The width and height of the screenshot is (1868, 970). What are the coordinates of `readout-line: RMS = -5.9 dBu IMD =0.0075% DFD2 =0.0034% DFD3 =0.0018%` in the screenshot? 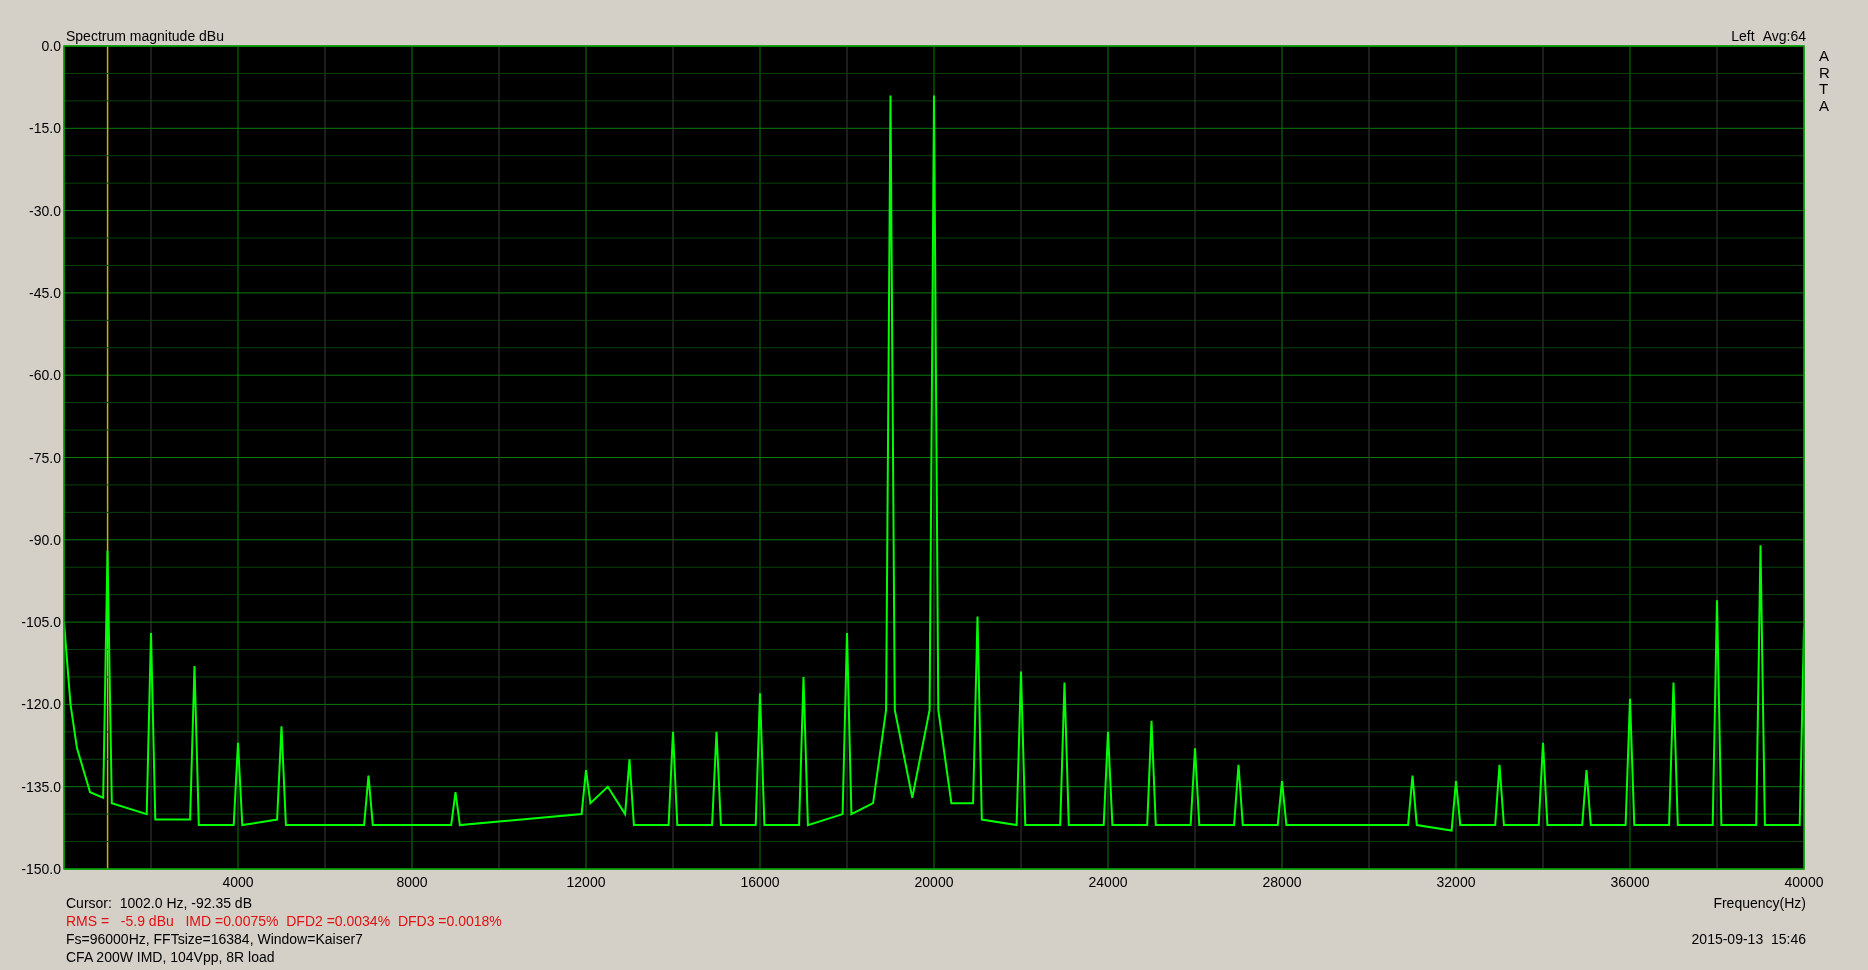 It's located at (284, 921).